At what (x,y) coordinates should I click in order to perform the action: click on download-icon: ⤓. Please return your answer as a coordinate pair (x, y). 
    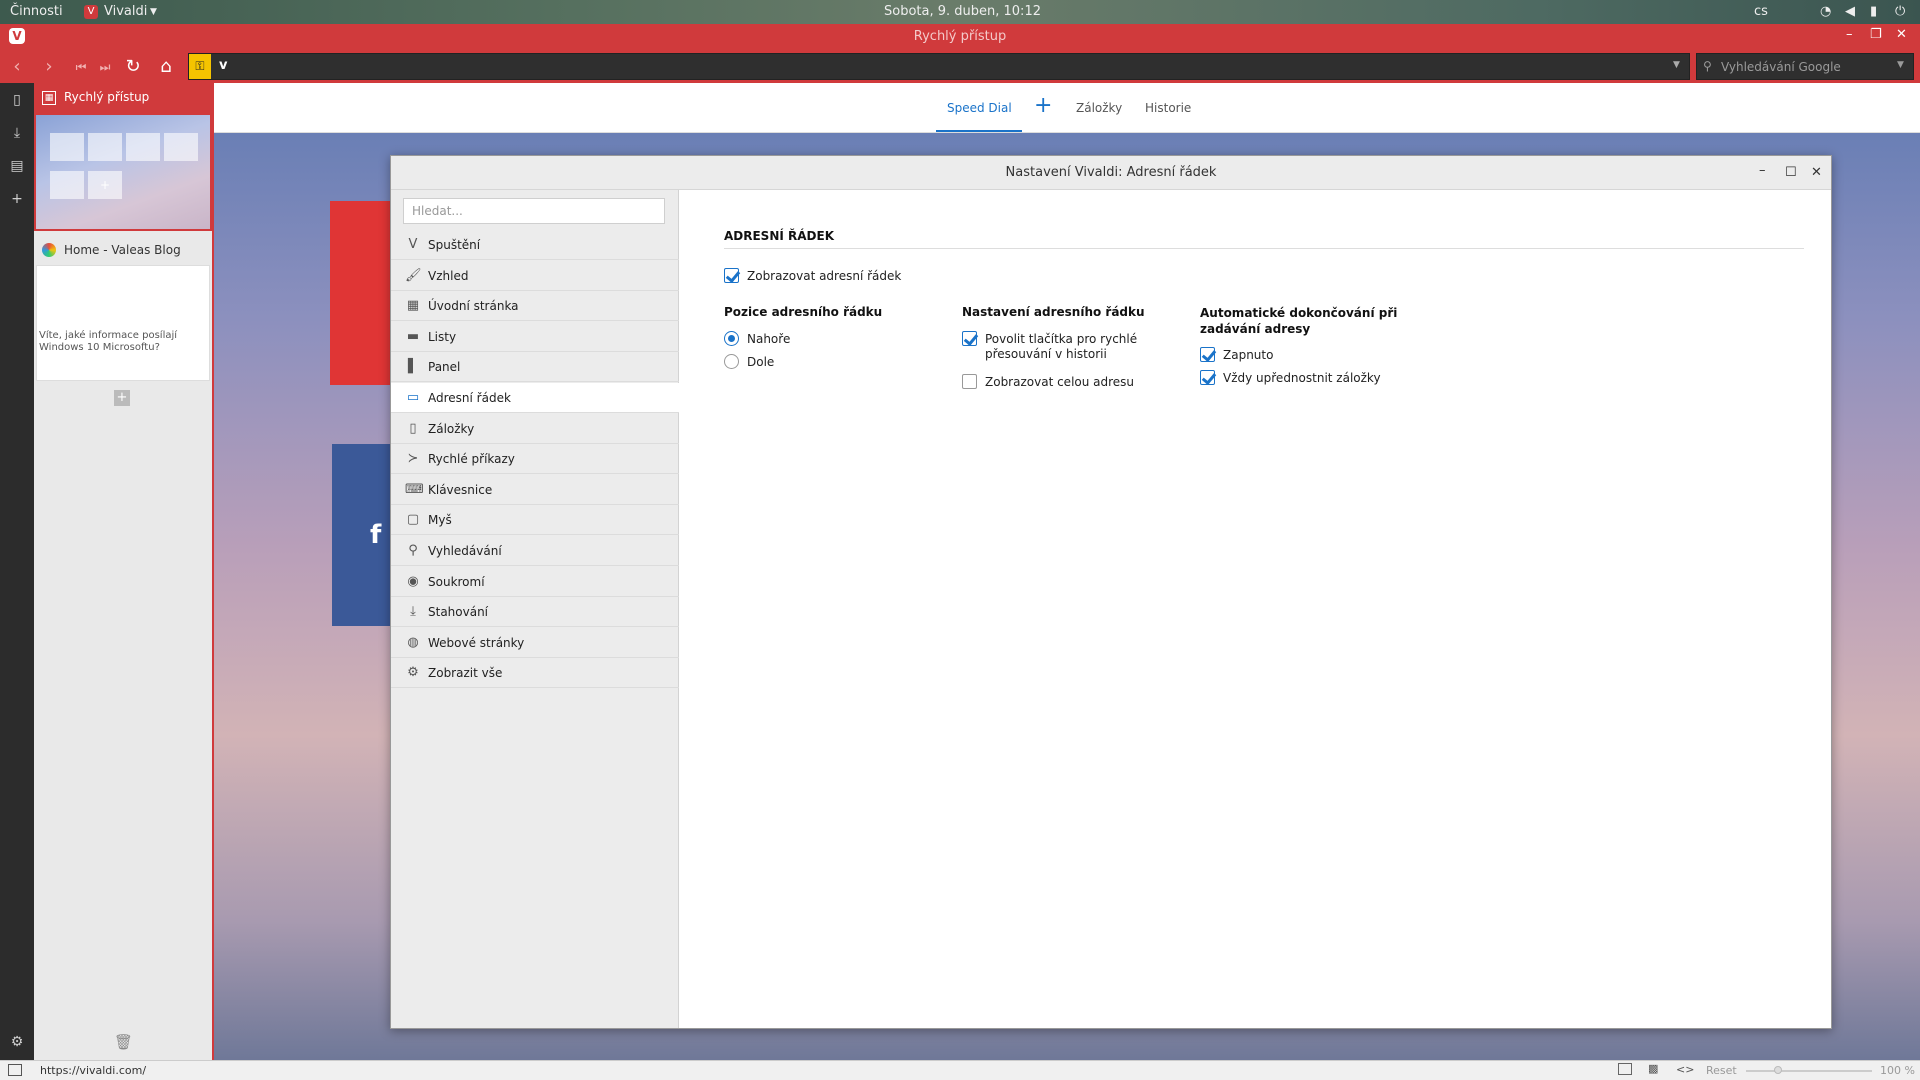
    Looking at the image, I should click on (413, 612).